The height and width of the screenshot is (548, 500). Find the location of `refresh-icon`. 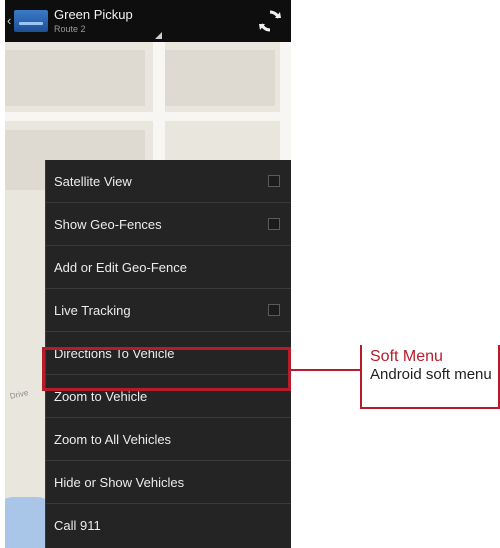

refresh-icon is located at coordinates (270, 21).